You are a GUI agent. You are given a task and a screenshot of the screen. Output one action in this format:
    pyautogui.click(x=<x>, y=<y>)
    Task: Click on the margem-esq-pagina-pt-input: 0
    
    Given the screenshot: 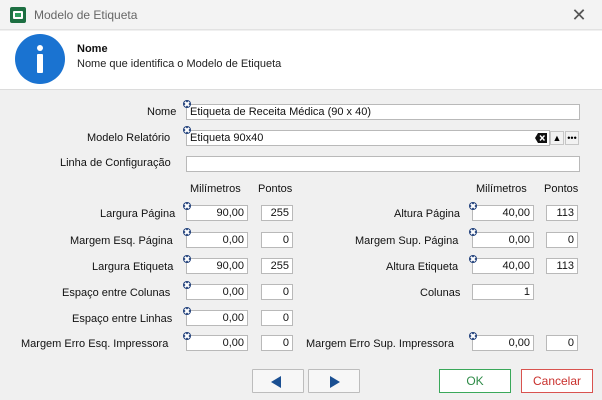 What is the action you would take?
    pyautogui.click(x=277, y=240)
    